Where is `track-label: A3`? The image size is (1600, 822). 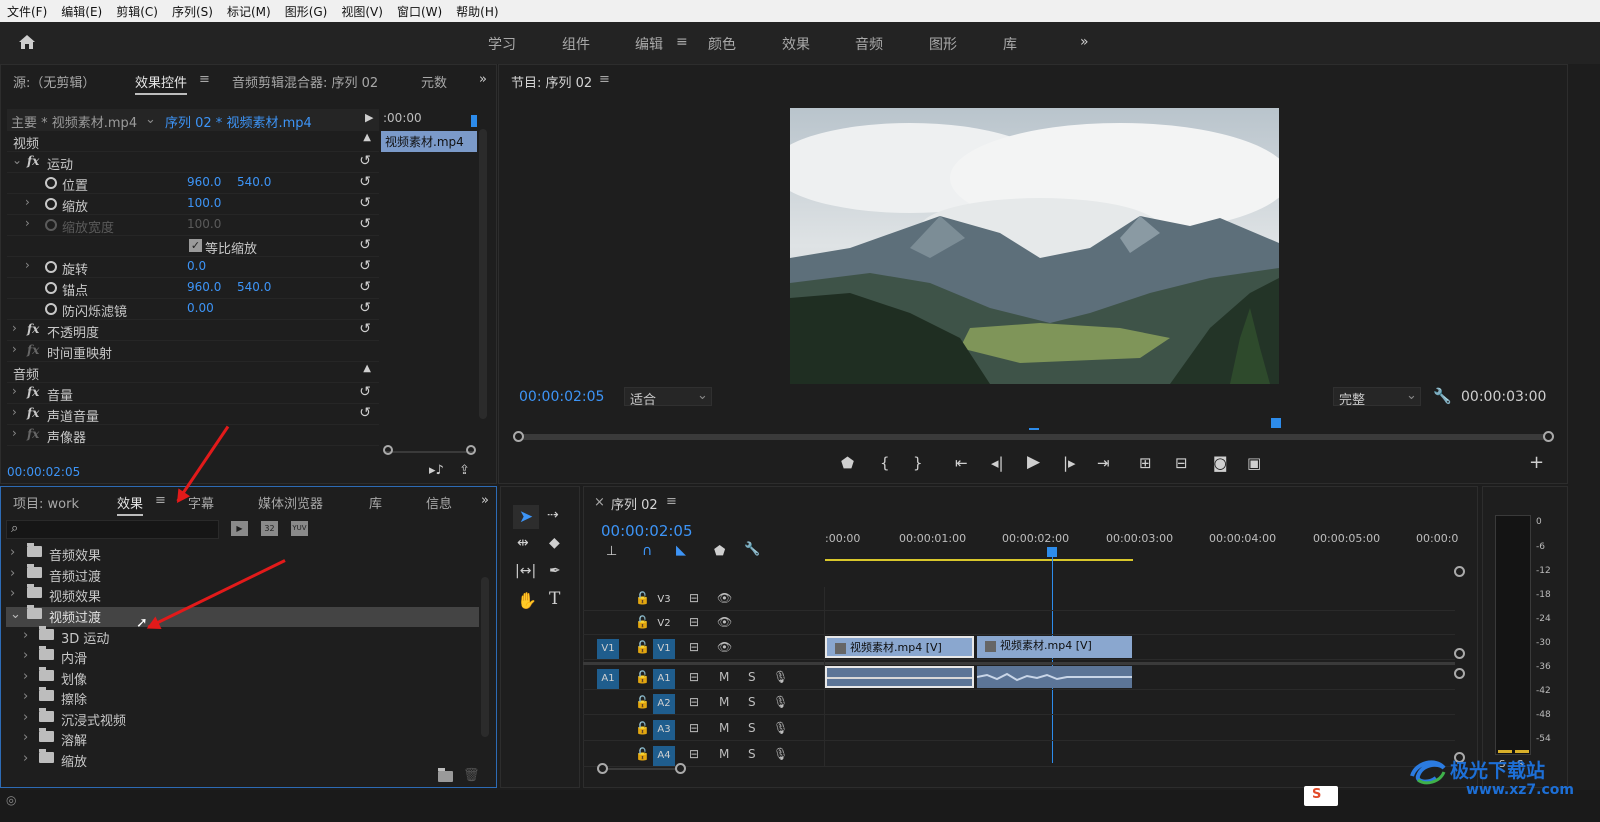 track-label: A3 is located at coordinates (664, 730).